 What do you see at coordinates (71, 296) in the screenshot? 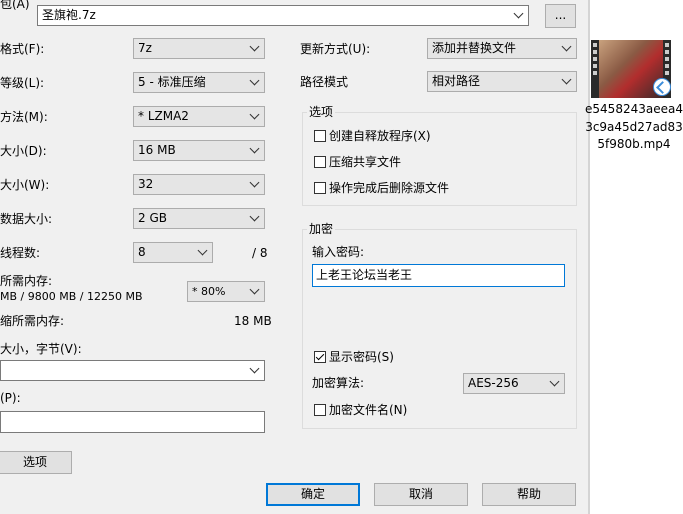
I see `mem-compress-value: MB / 9800 MB / 12250 MB` at bounding box center [71, 296].